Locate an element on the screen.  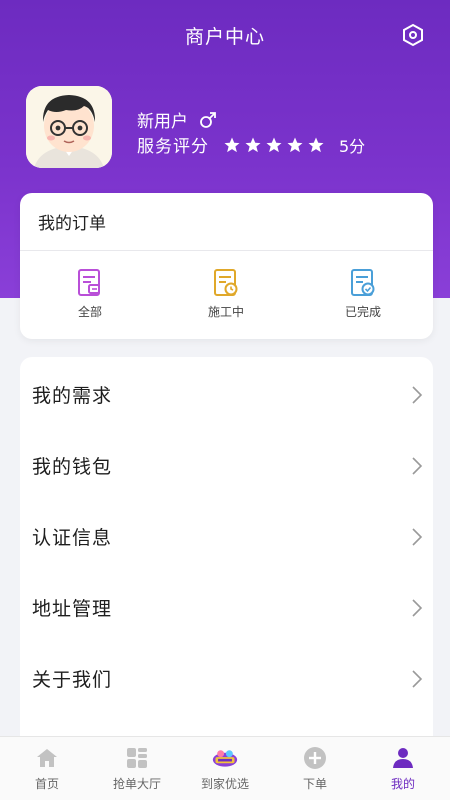
order-filter-label: 施工中 is located at coordinates (225, 312).